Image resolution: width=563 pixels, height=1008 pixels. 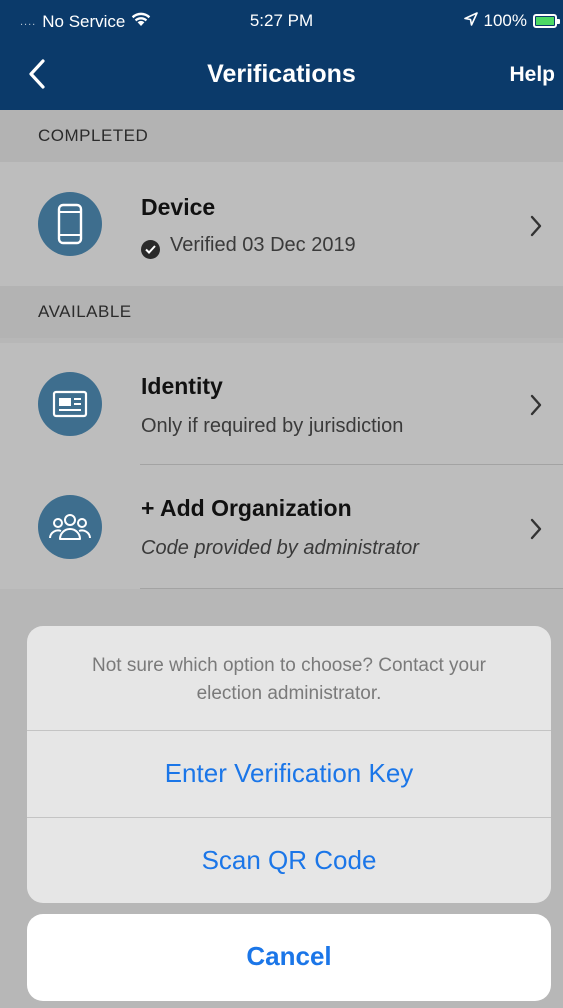 I want to click on battery-percent: 100%, so click(x=505, y=20).